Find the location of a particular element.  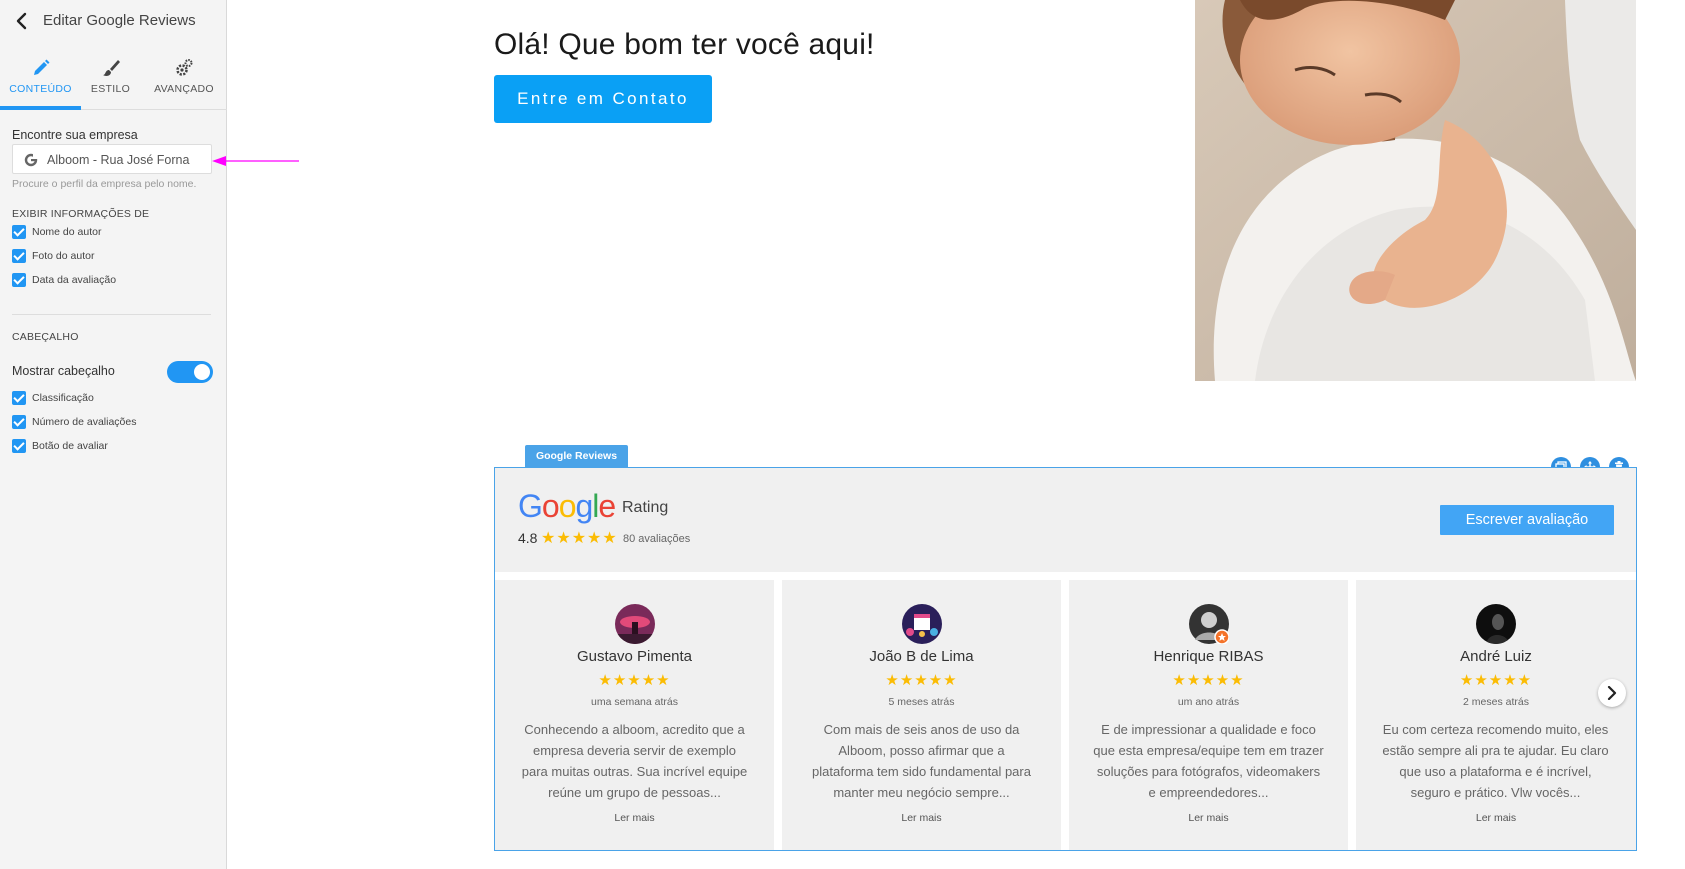

company-search-input is located at coordinates (129, 160).